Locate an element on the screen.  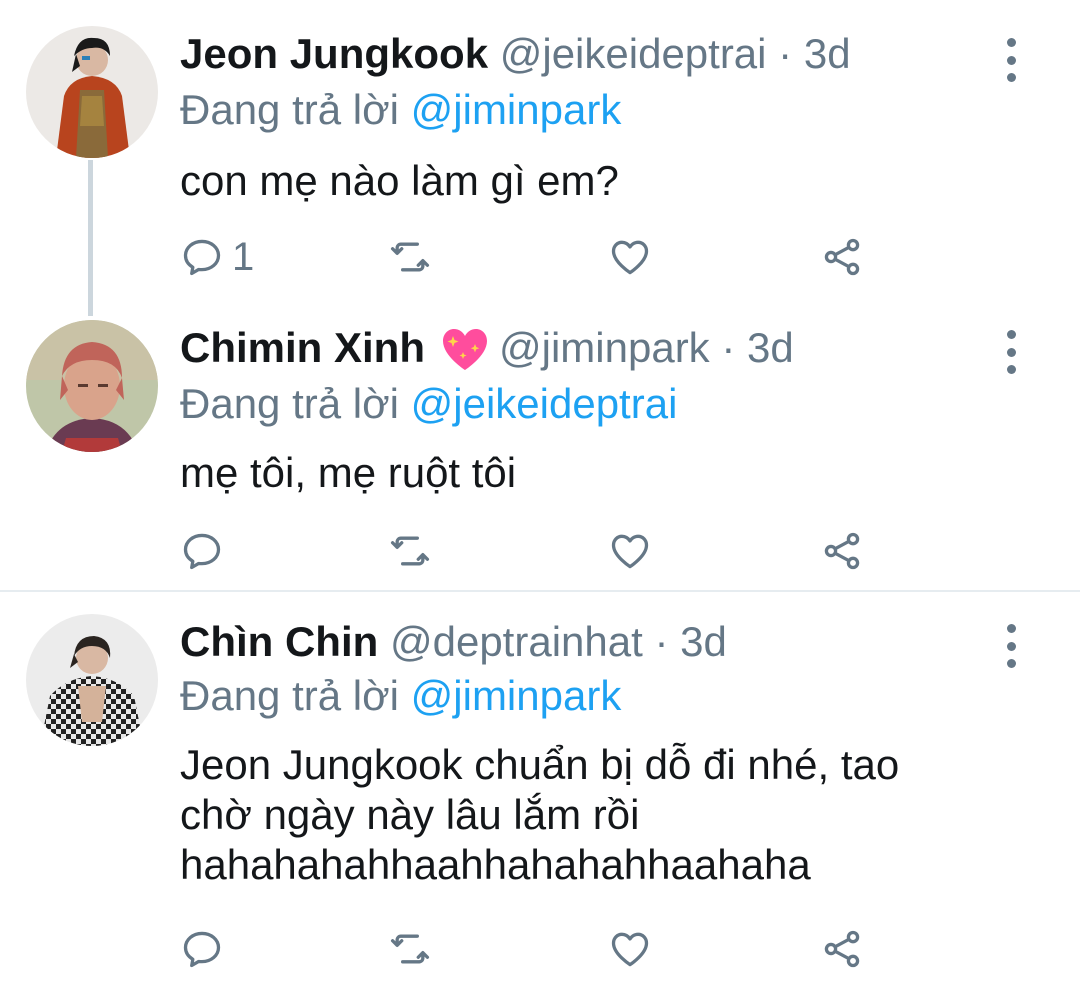
chimin-avatar-image is located at coordinates (92, 386).